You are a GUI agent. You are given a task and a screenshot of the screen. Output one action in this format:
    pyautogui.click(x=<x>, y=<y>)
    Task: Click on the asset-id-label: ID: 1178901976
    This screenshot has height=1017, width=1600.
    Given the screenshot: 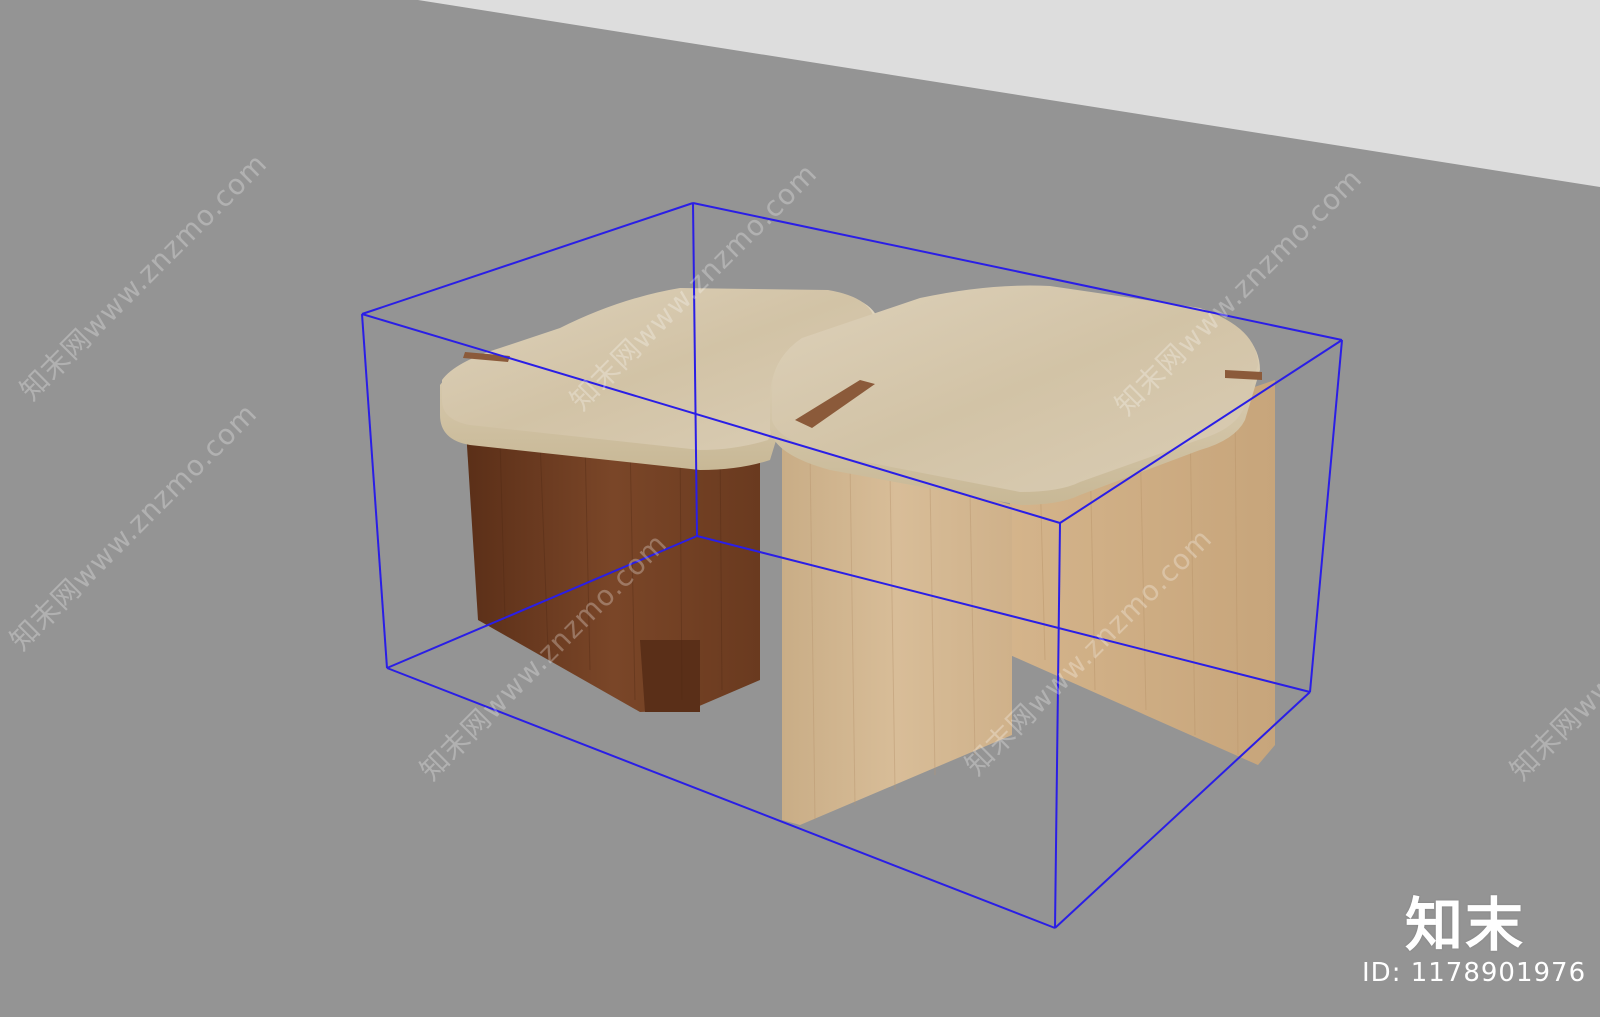 What is the action you would take?
    pyautogui.click(x=1474, y=973)
    